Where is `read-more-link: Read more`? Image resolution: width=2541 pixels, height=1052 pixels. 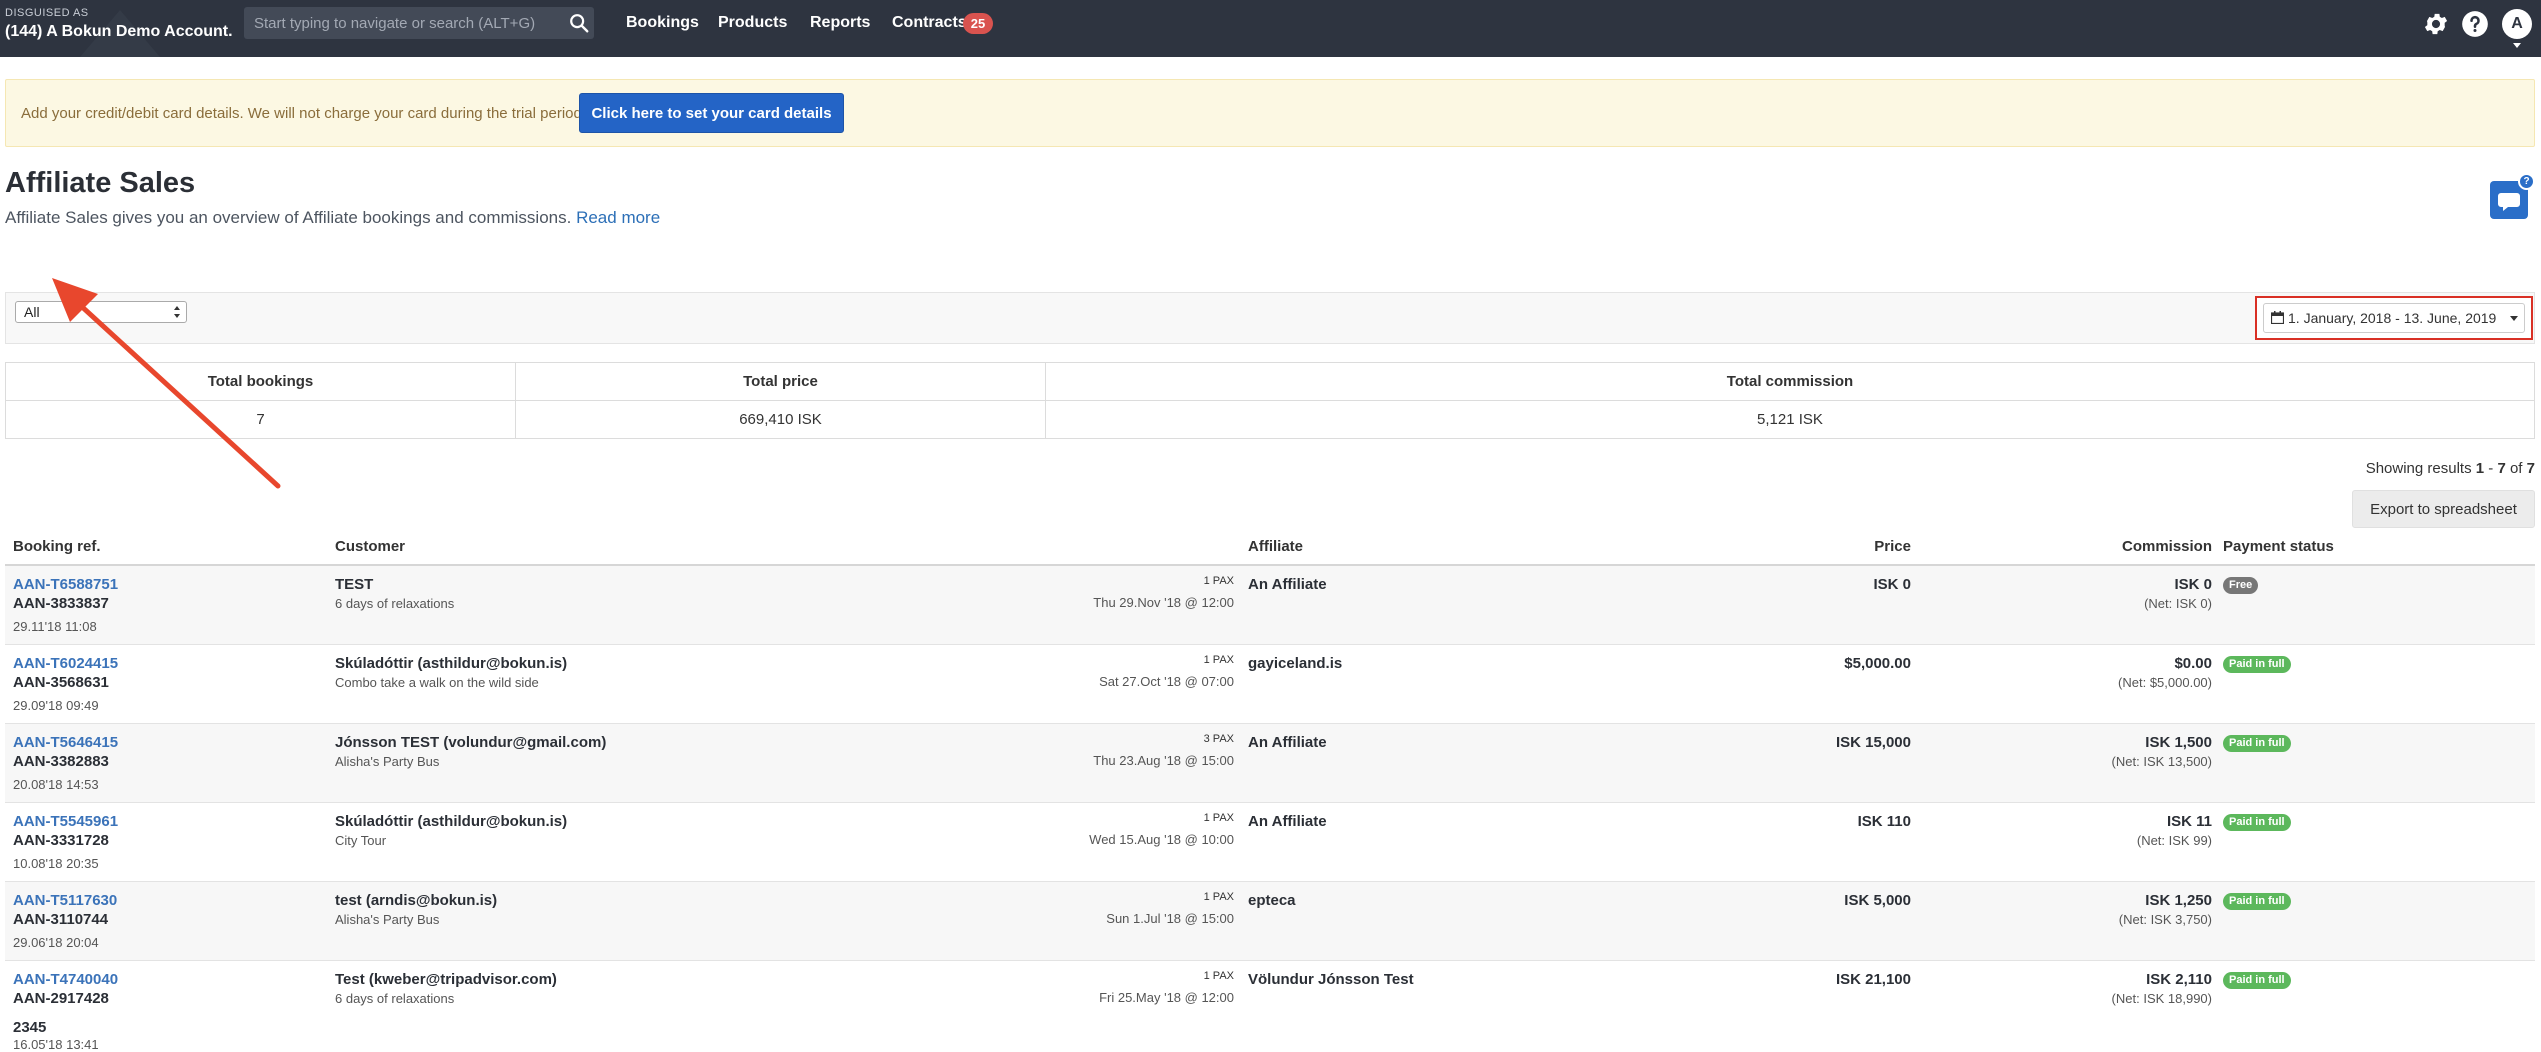
read-more-link: Read more is located at coordinates (618, 217).